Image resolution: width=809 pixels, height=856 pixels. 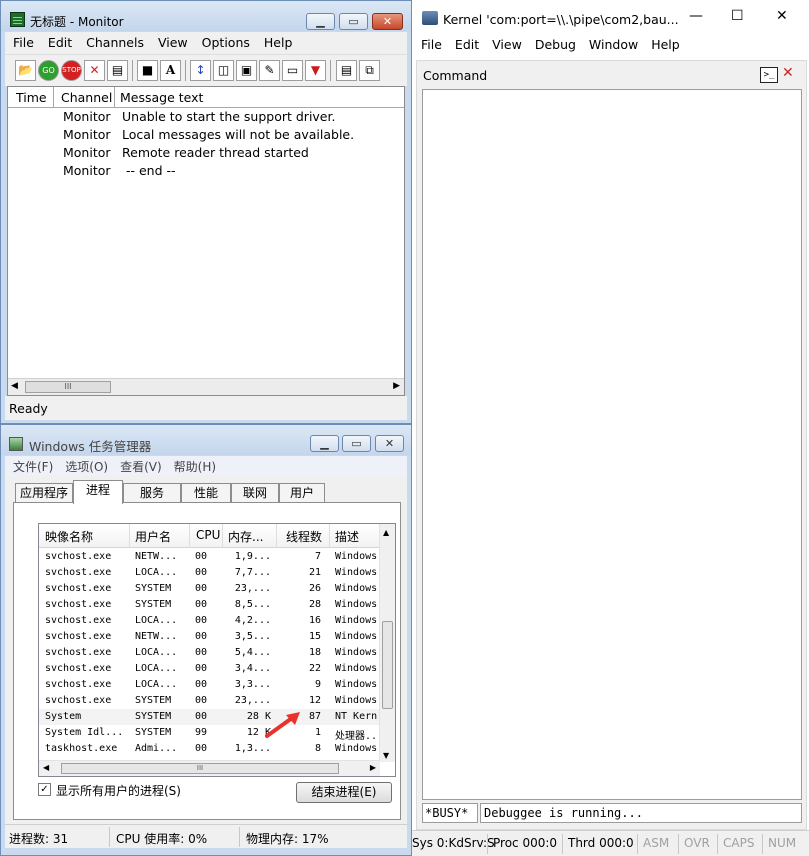 What do you see at coordinates (98, 492) in the screenshot?
I see `tab-processes: 进程` at bounding box center [98, 492].